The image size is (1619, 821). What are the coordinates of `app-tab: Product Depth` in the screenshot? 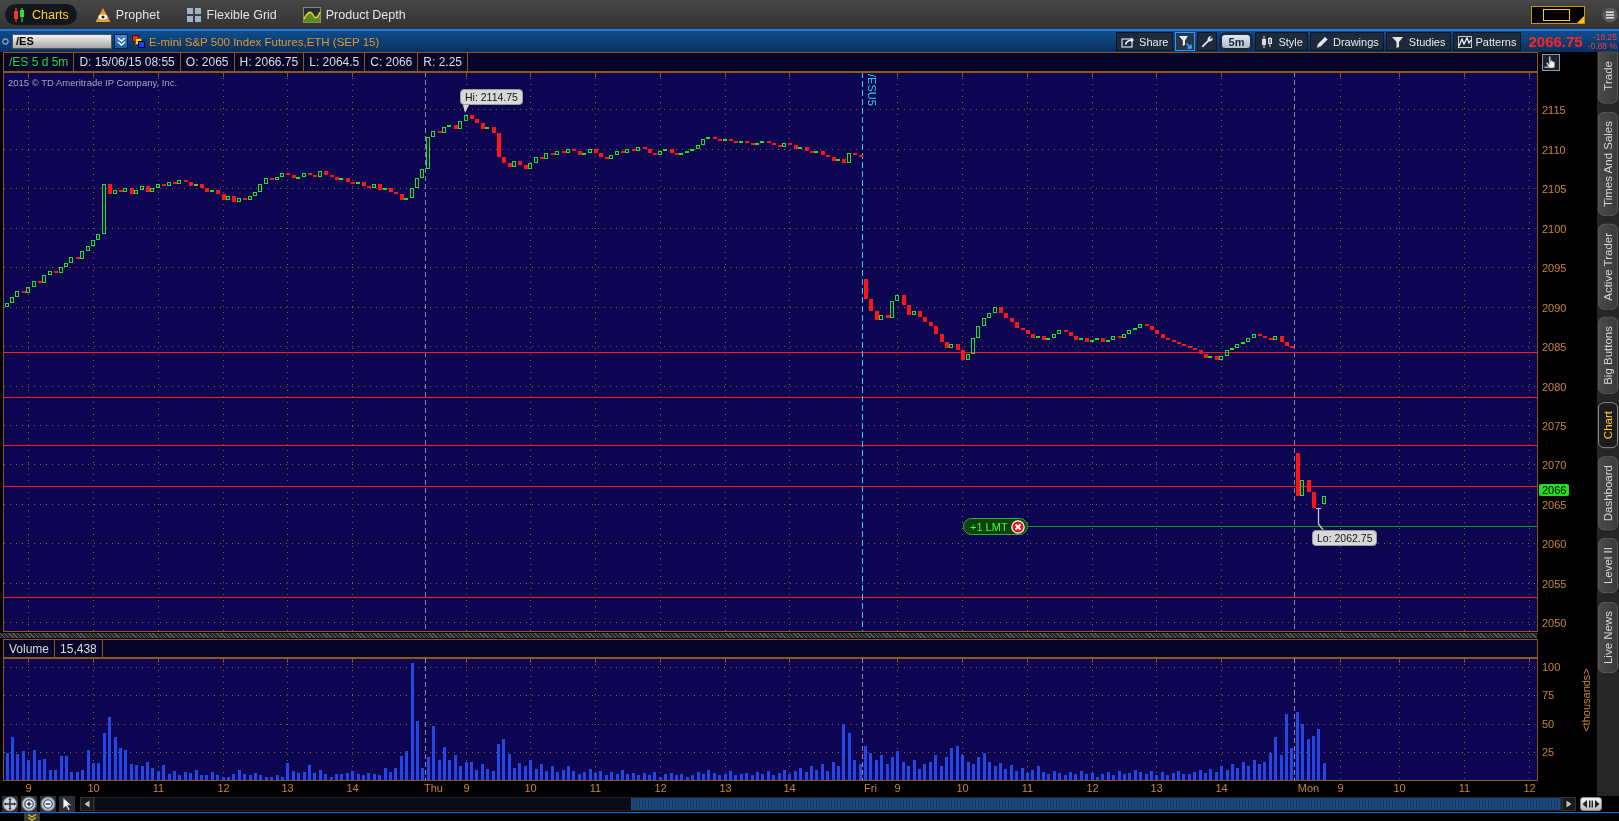 It's located at (355, 14).